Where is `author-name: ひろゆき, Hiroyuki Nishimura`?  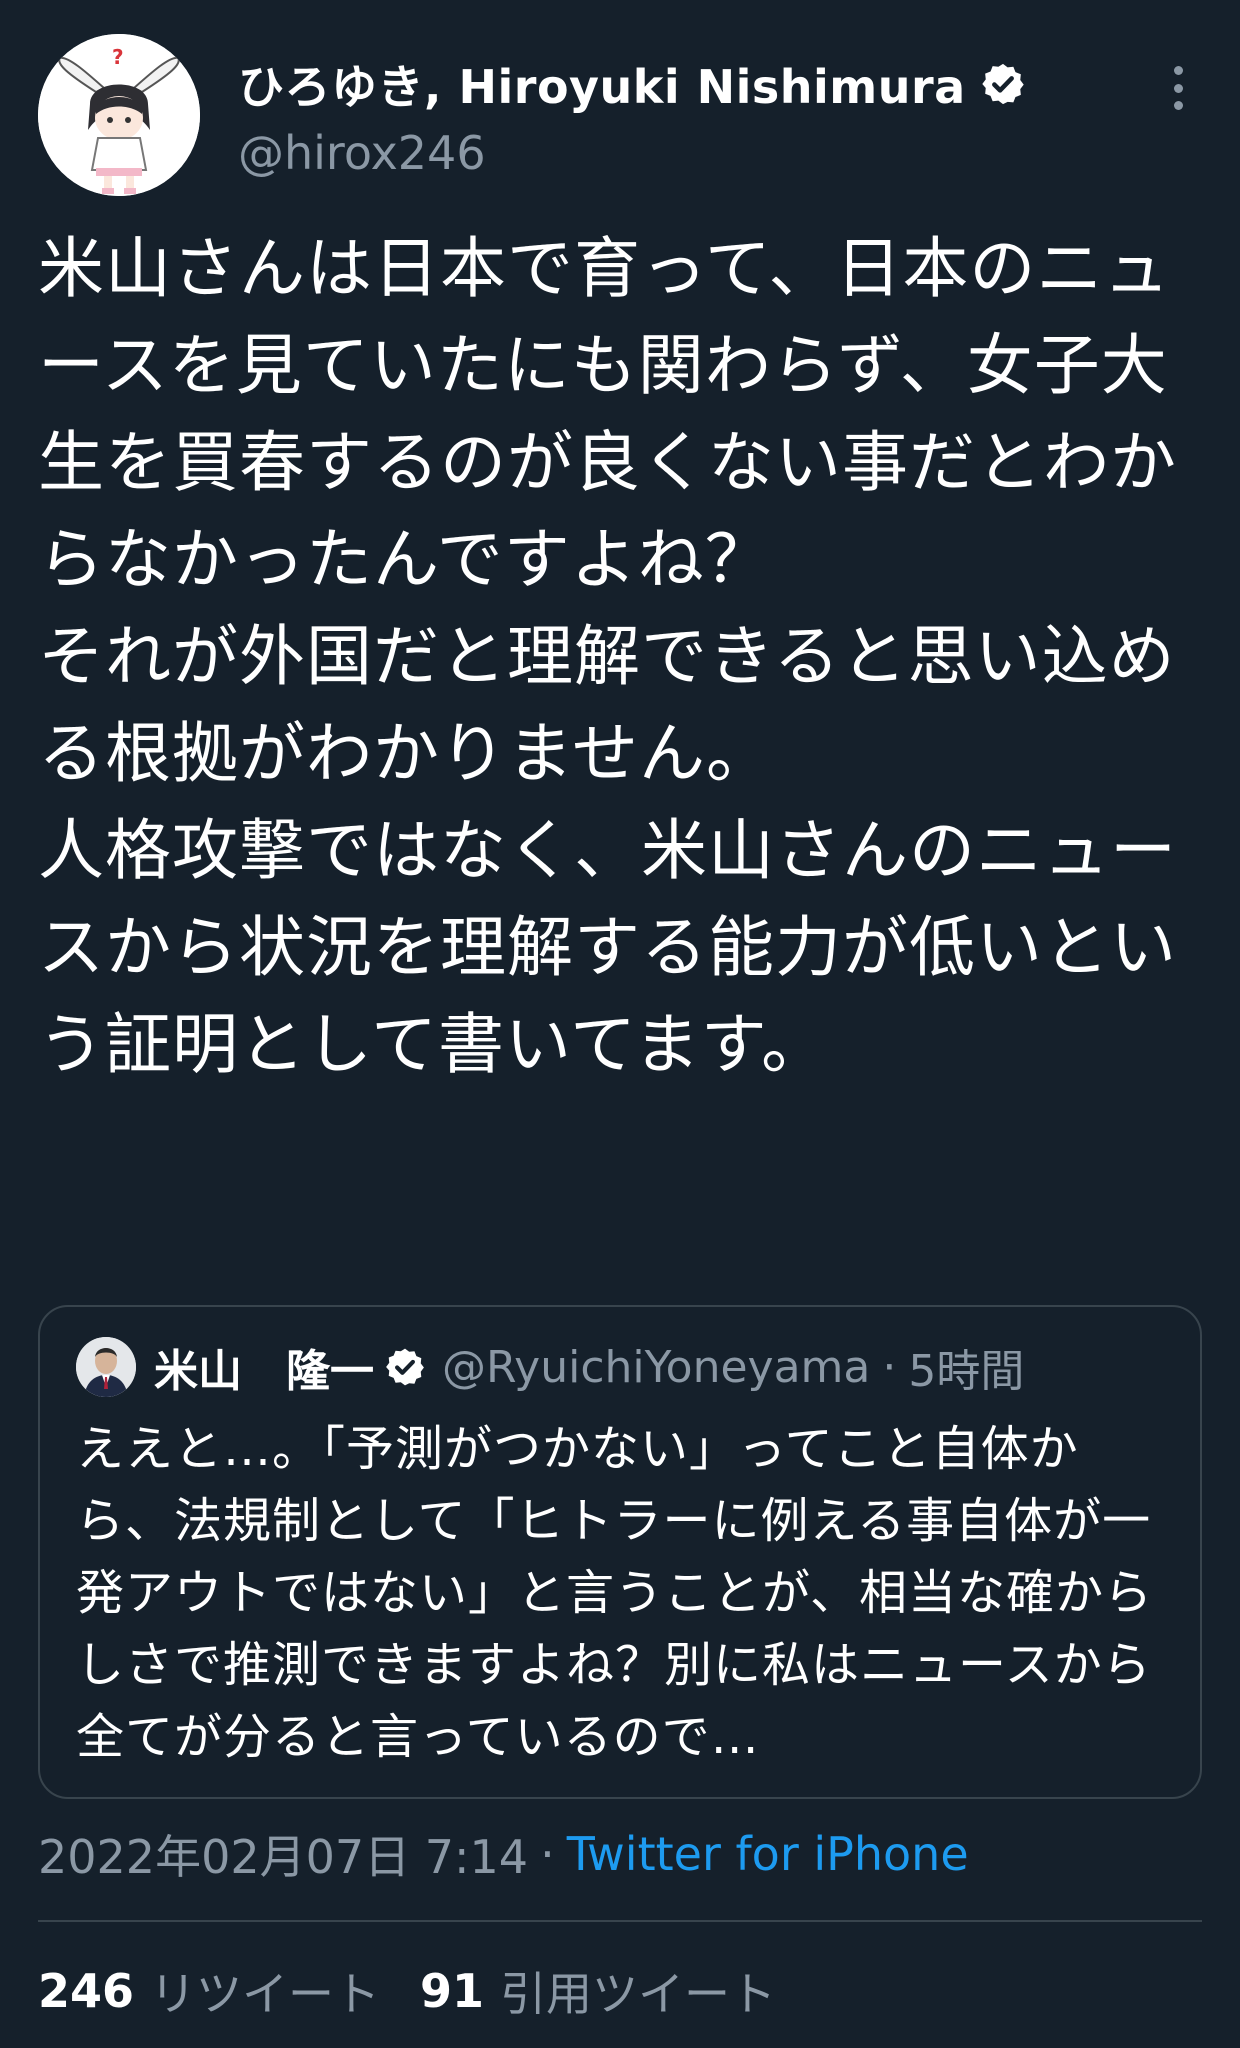
author-name: ひろゆき, Hiroyuki Nishimura is located at coordinates (602, 84).